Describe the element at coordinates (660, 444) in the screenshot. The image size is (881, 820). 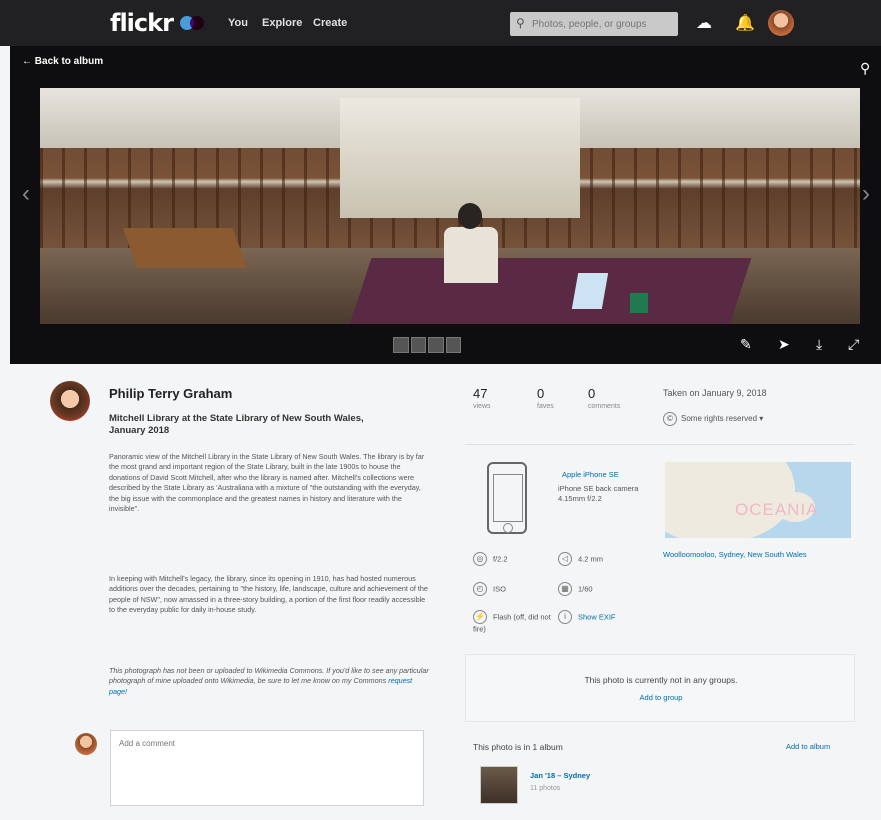
I see `stats-divider` at that location.